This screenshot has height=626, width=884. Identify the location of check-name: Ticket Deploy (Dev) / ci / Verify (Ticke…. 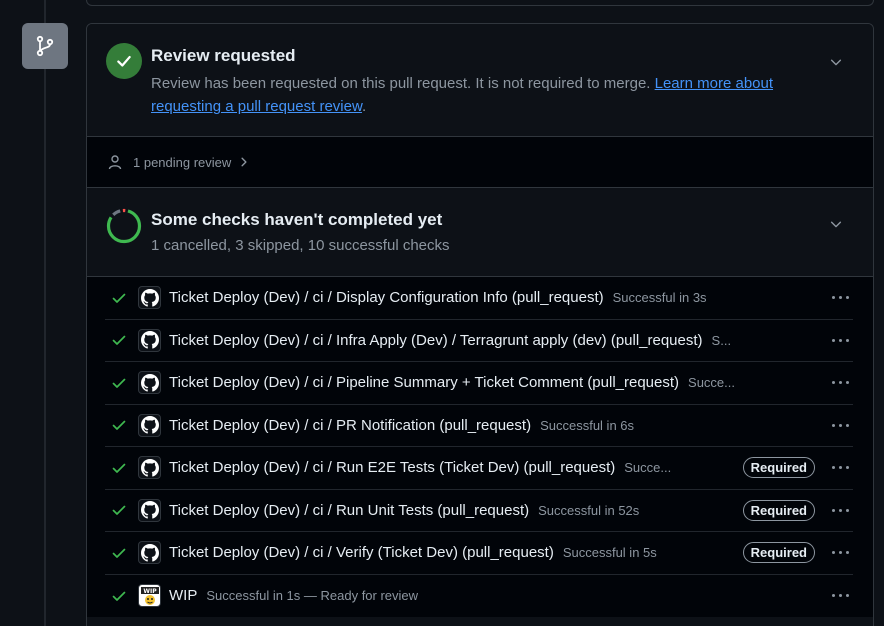
(361, 552).